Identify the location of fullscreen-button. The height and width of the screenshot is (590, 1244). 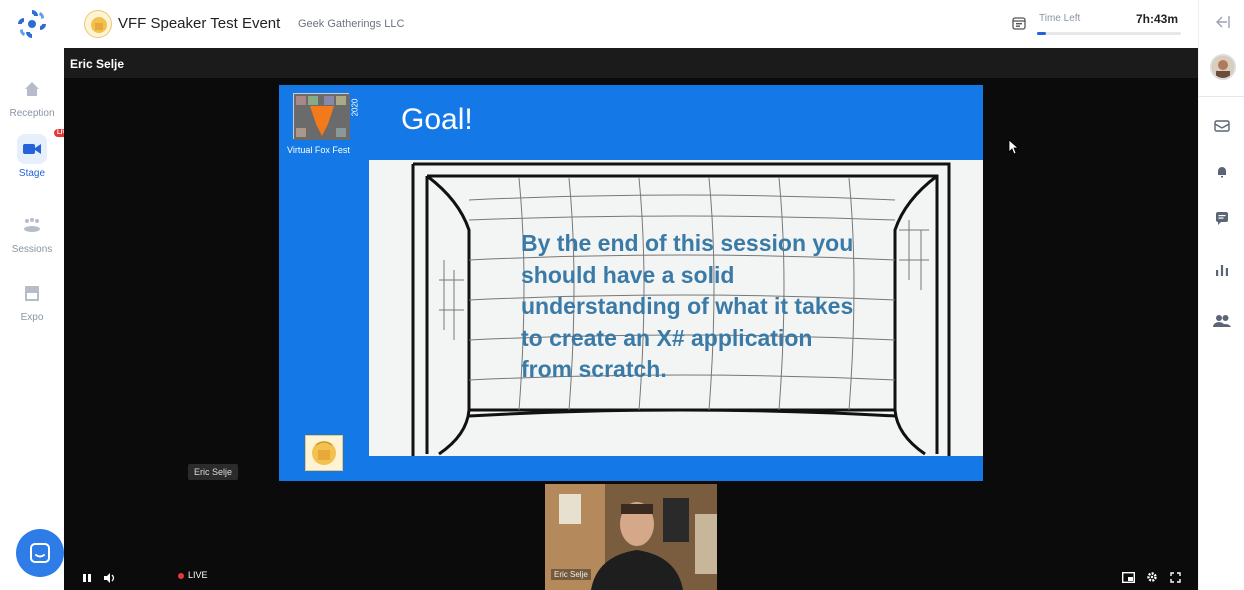
(1175, 579).